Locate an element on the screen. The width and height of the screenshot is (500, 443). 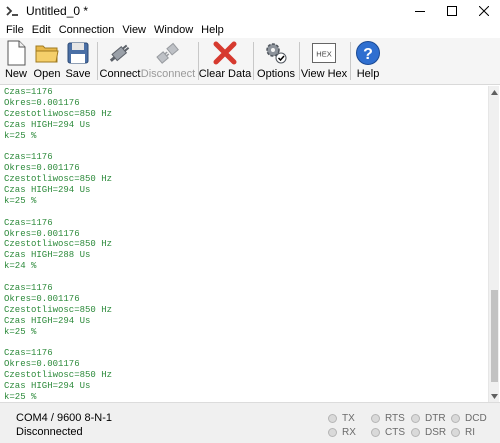
menu-edit: Edit is located at coordinates (41, 30).